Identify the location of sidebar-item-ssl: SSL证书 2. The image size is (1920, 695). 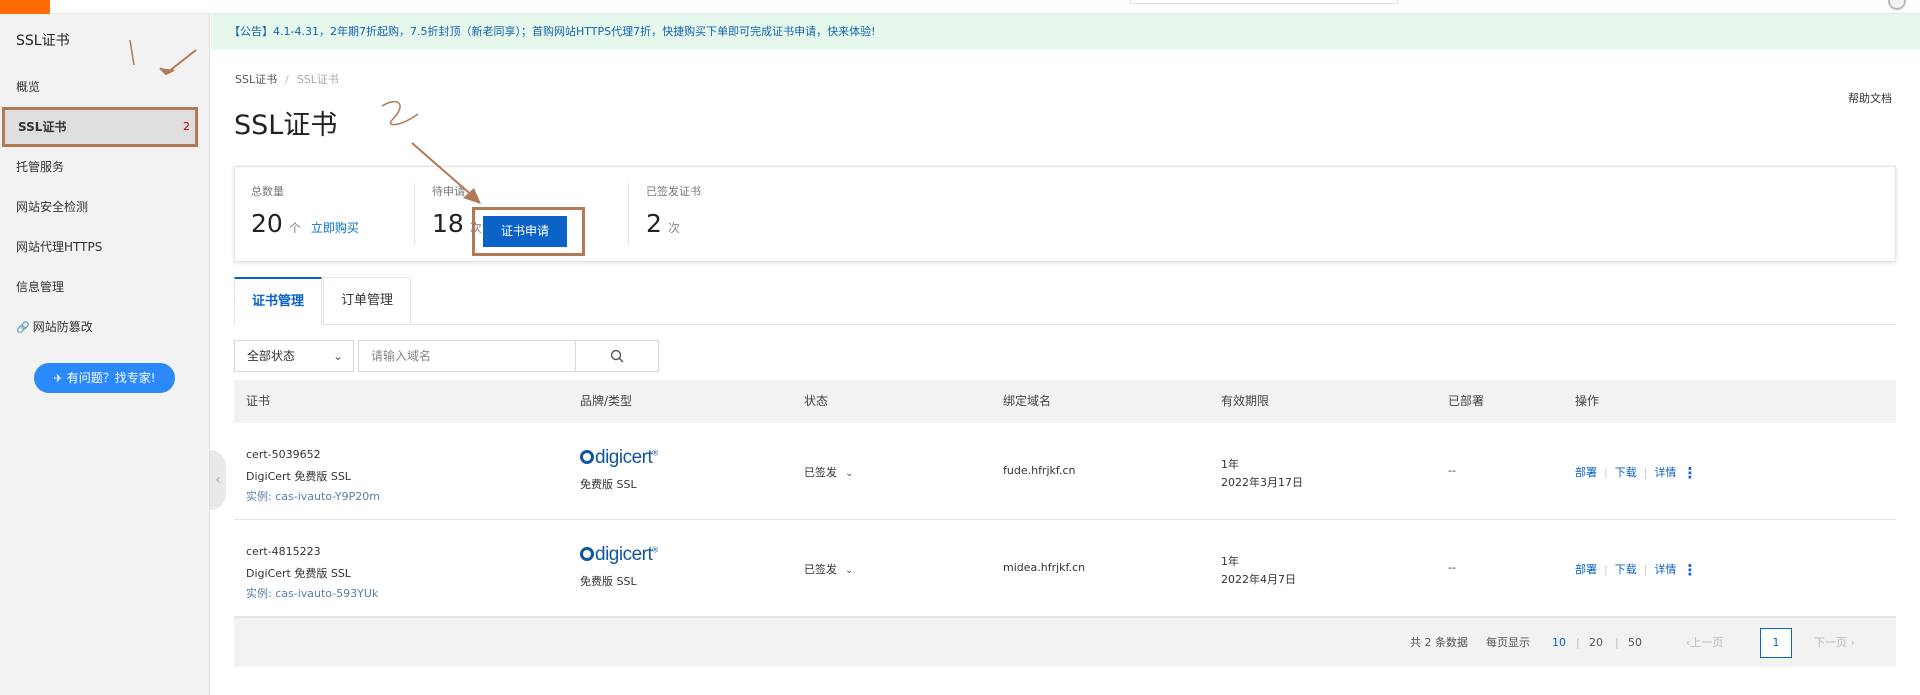
(100, 127).